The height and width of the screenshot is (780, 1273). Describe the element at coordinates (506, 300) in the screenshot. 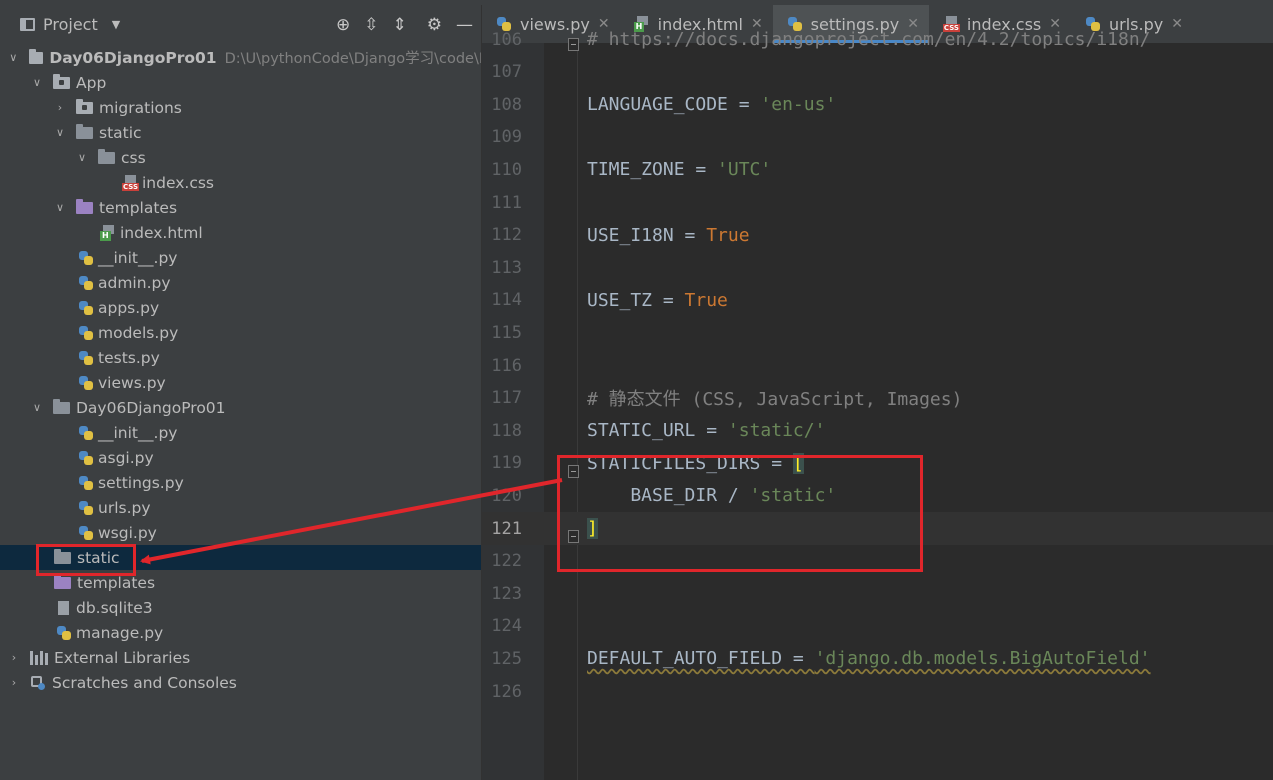

I see `line-number: 114` at that location.